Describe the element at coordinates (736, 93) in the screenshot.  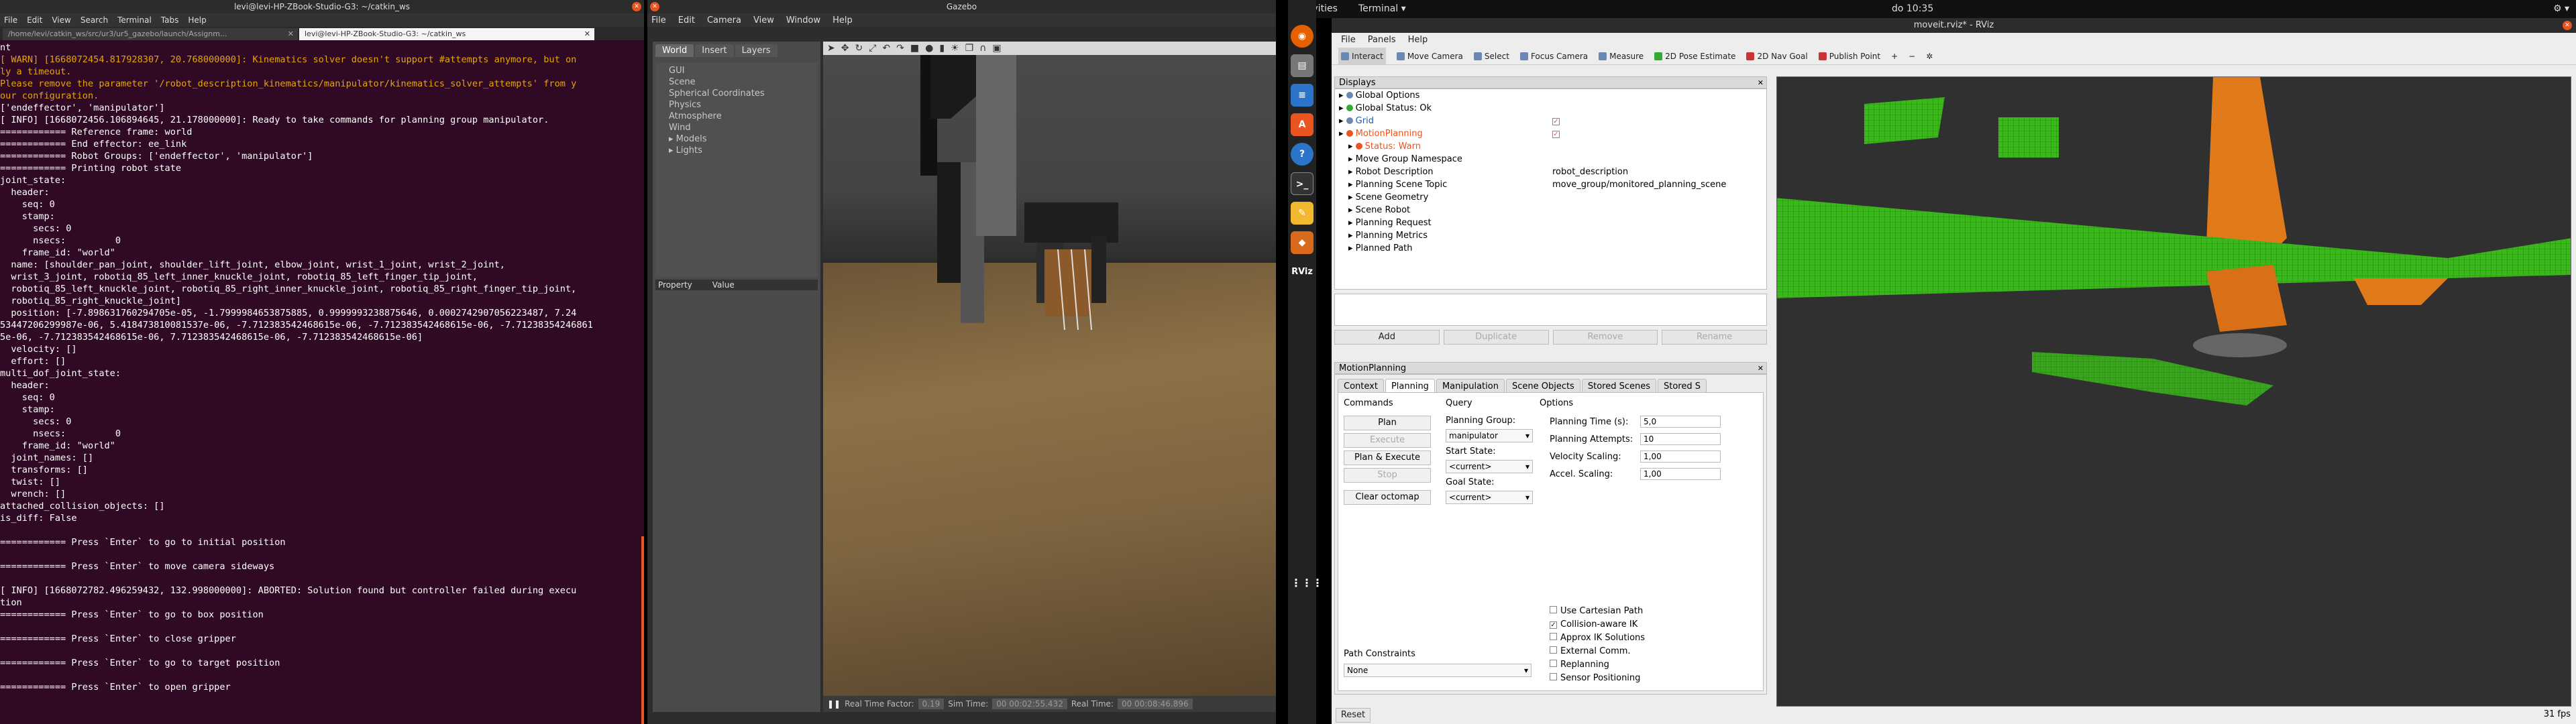
I see `tree-item-spherical: Spherical Coordinates` at that location.